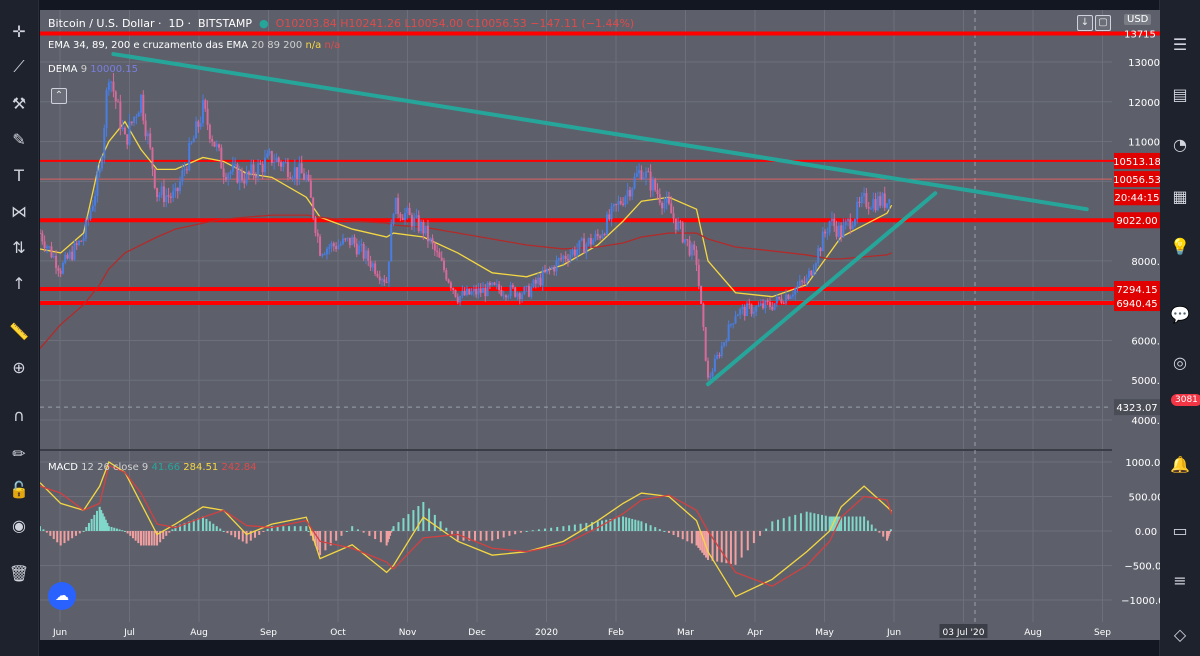 This screenshot has width=1200, height=656. What do you see at coordinates (1180, 464) in the screenshot?
I see `bell-icon: 🔔` at bounding box center [1180, 464].